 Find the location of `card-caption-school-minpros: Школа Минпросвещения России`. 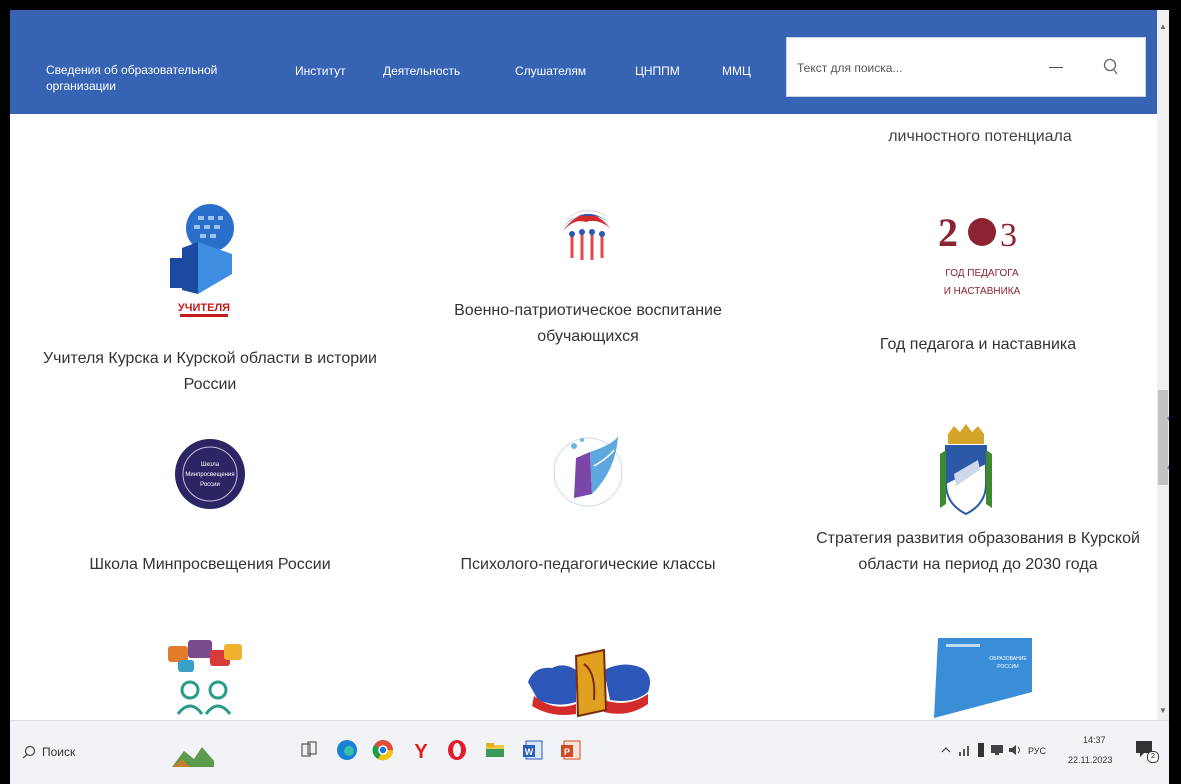

card-caption-school-minpros: Школа Минпросвещения России is located at coordinates (210, 565).